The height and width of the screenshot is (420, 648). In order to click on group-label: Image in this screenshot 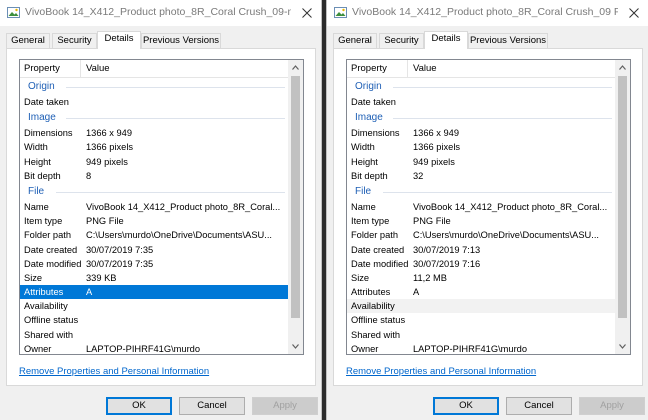, I will do `click(42, 118)`.